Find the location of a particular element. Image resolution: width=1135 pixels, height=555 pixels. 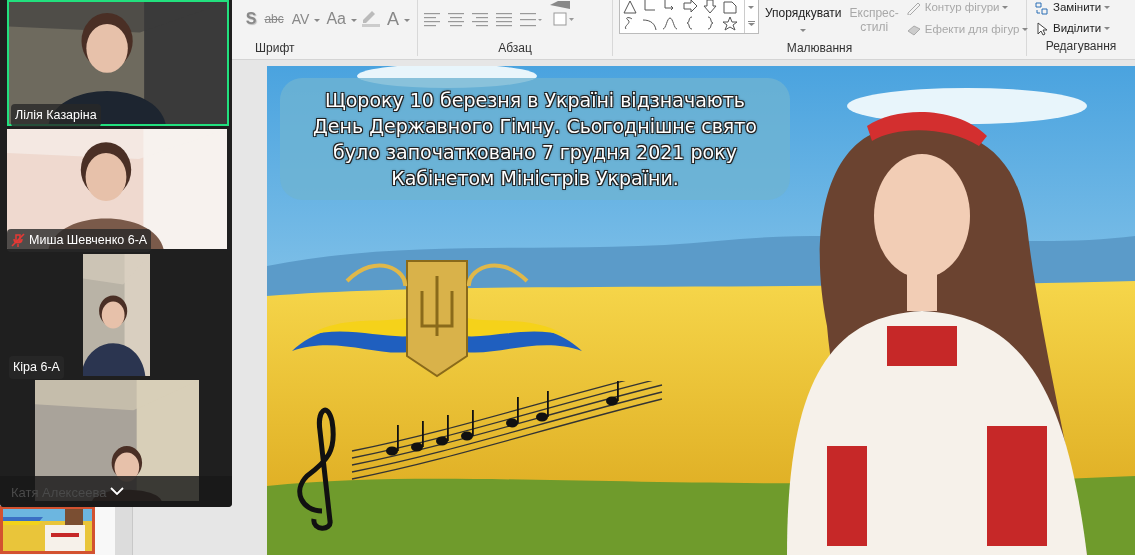

participant-name: Миша Шевченко 6-А is located at coordinates (79, 240).